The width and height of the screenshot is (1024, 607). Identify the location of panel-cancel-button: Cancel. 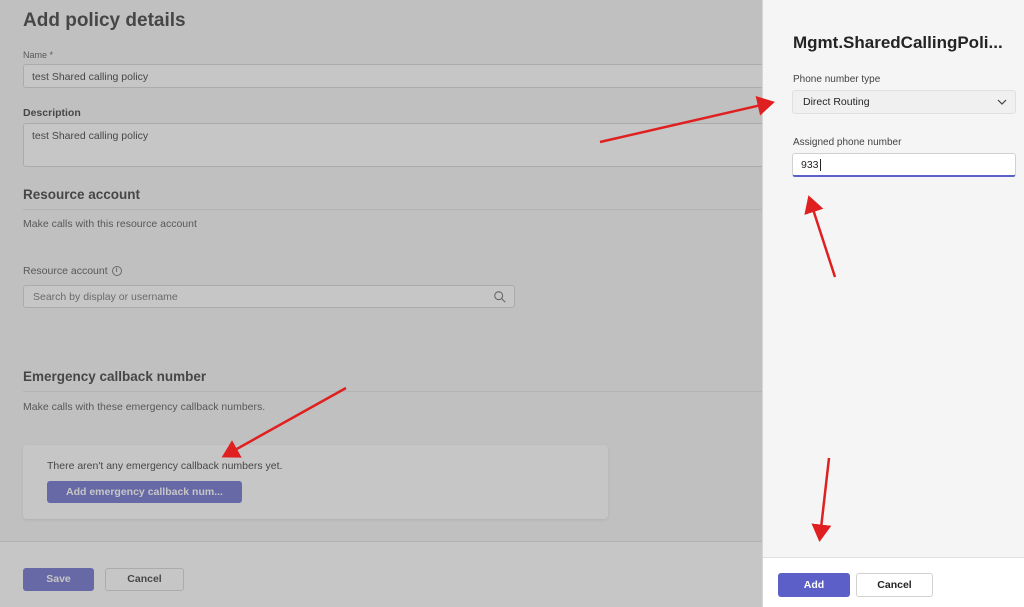
(894, 585).